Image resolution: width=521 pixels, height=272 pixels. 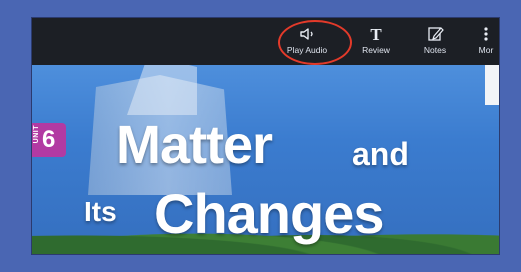 I want to click on more-button: Mor, so click(x=482, y=42).